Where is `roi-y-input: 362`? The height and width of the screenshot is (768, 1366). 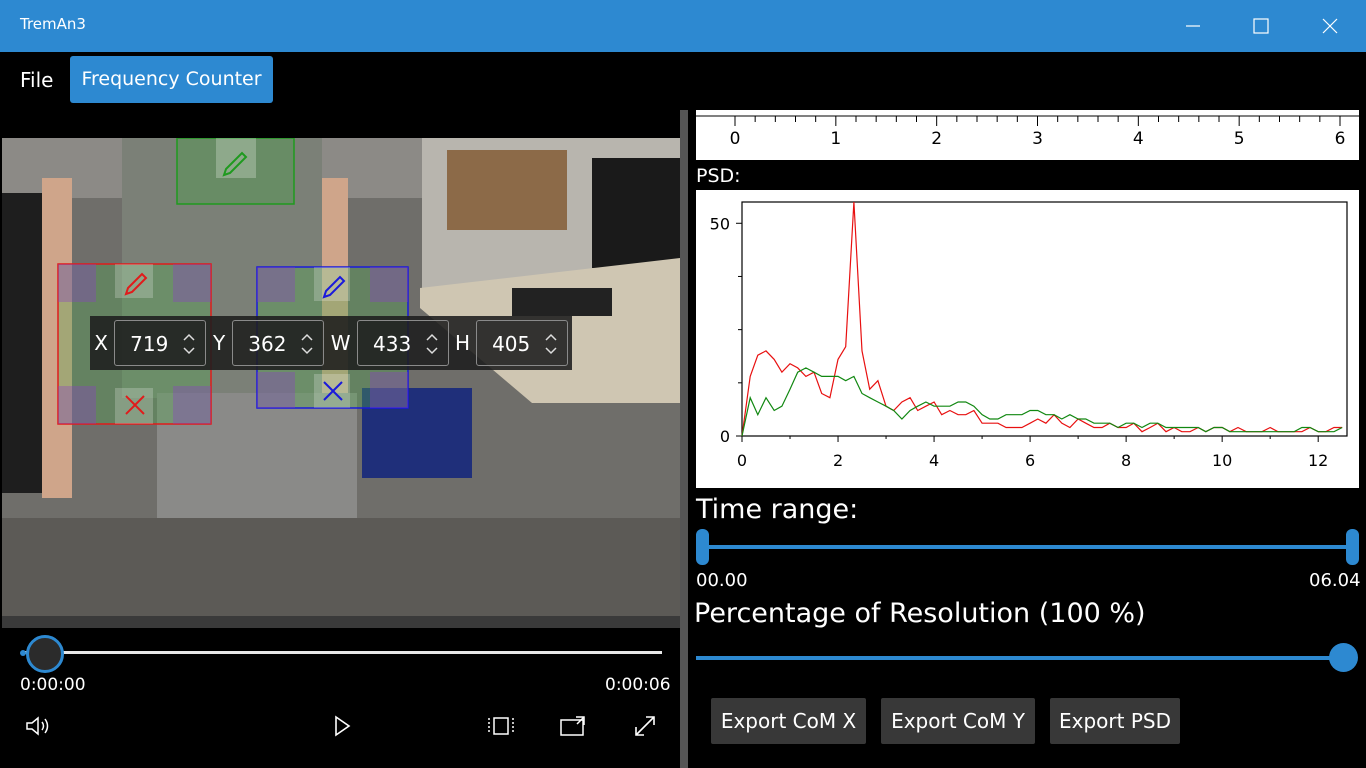 roi-y-input: 362 is located at coordinates (278, 343).